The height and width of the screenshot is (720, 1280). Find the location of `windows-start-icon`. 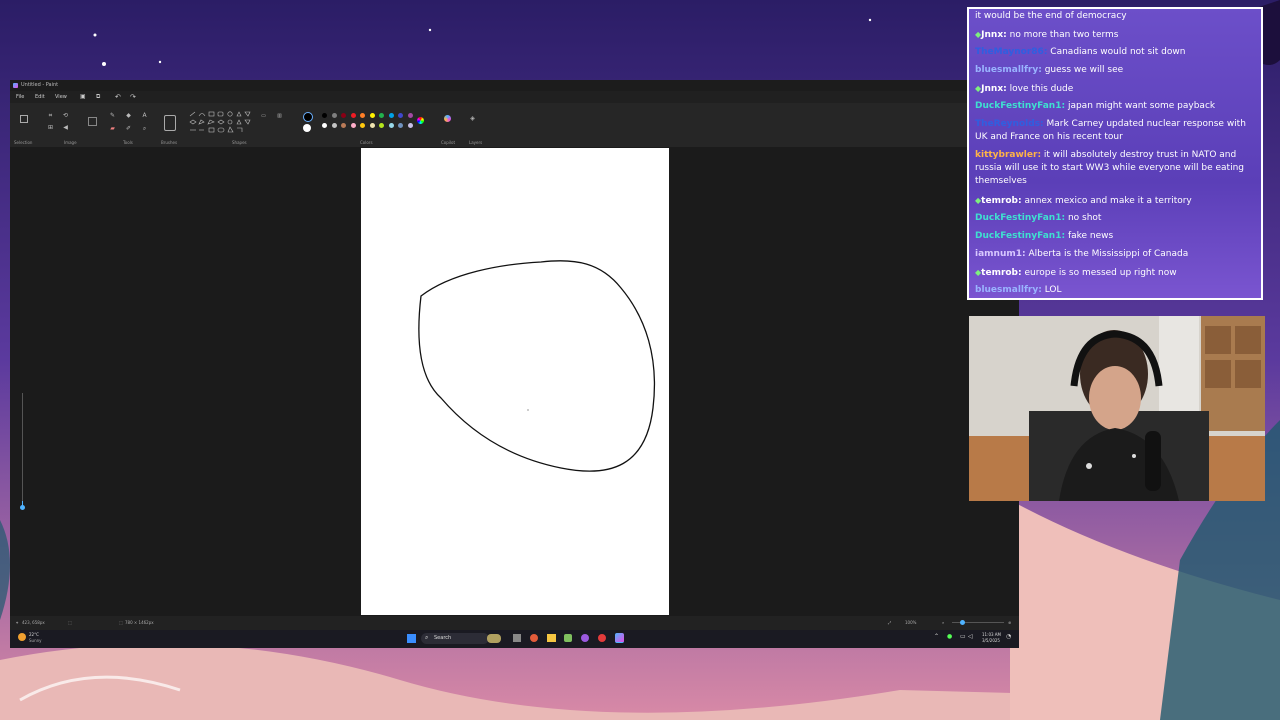

windows-start-icon is located at coordinates (411, 638).